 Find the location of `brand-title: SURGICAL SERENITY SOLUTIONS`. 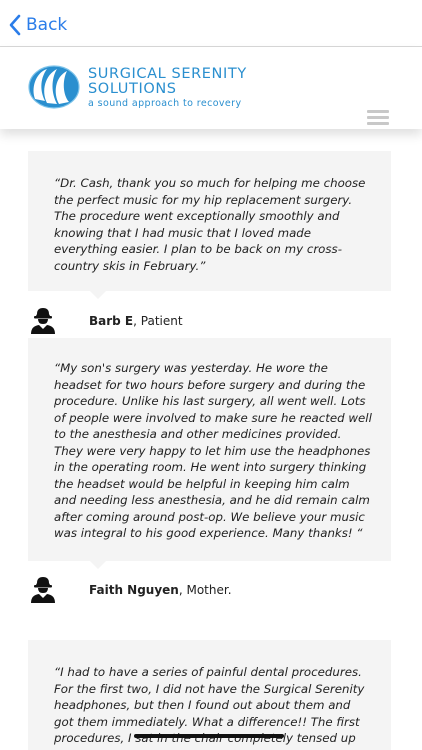

brand-title: SURGICAL SERENITY SOLUTIONS is located at coordinates (167, 82).